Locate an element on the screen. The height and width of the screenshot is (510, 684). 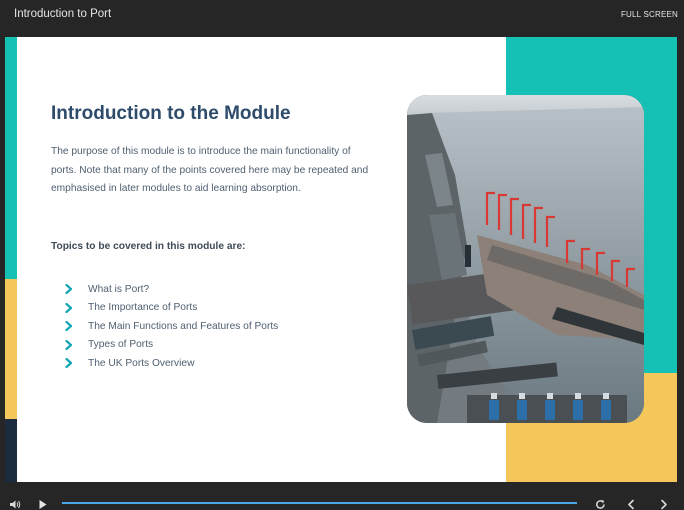
topic-label: What is Port? is located at coordinates (119, 289).